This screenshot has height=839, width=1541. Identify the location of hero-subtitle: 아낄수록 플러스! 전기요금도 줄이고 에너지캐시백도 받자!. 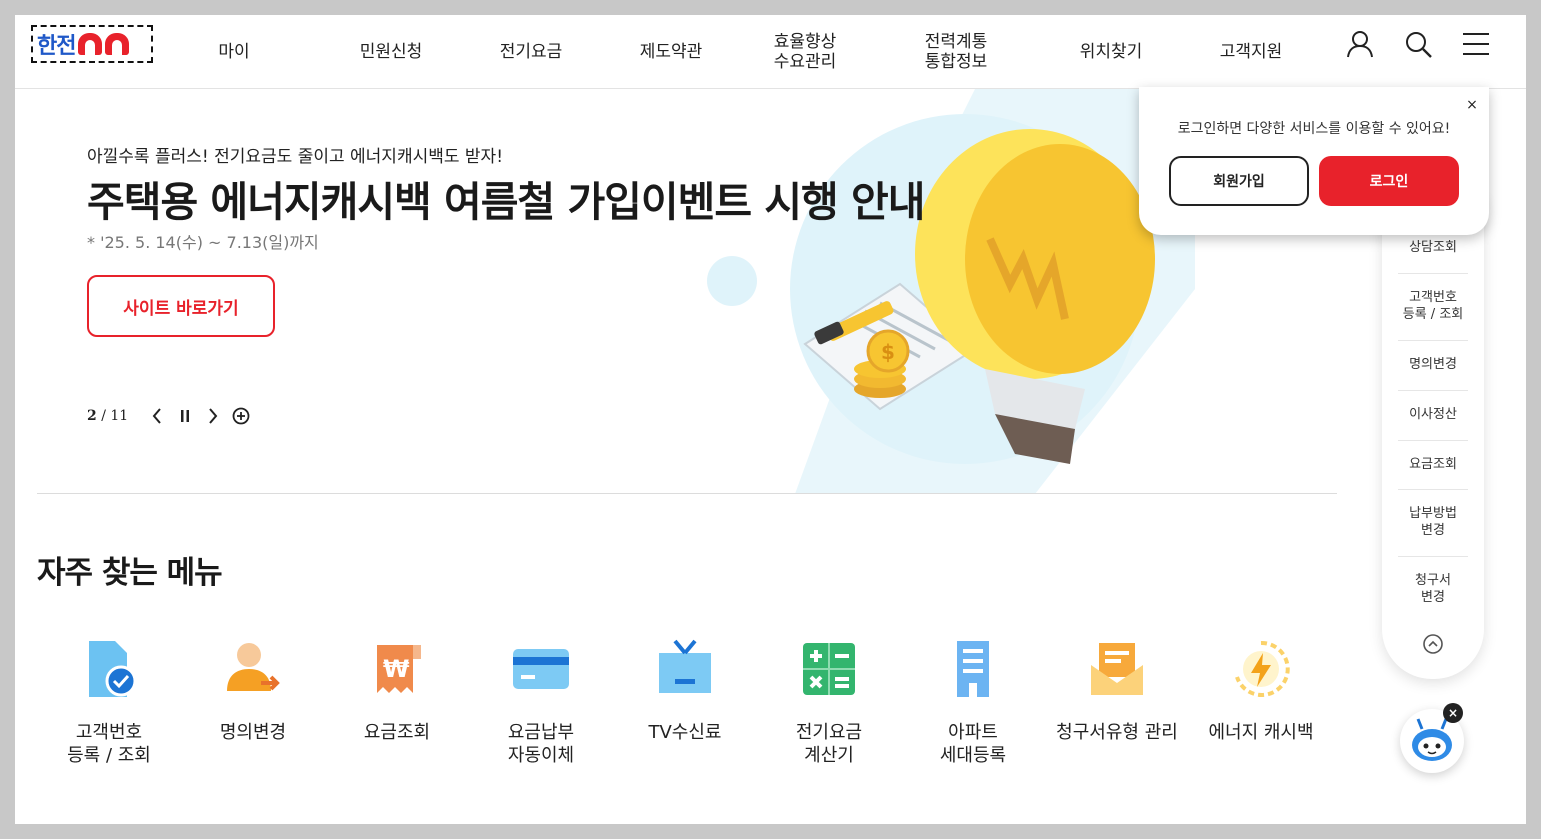
(295, 157).